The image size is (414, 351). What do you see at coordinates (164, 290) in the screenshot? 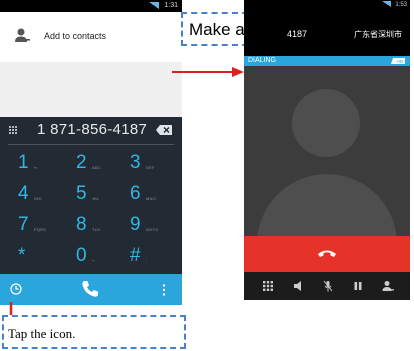
I see `more-vert-icon` at bounding box center [164, 290].